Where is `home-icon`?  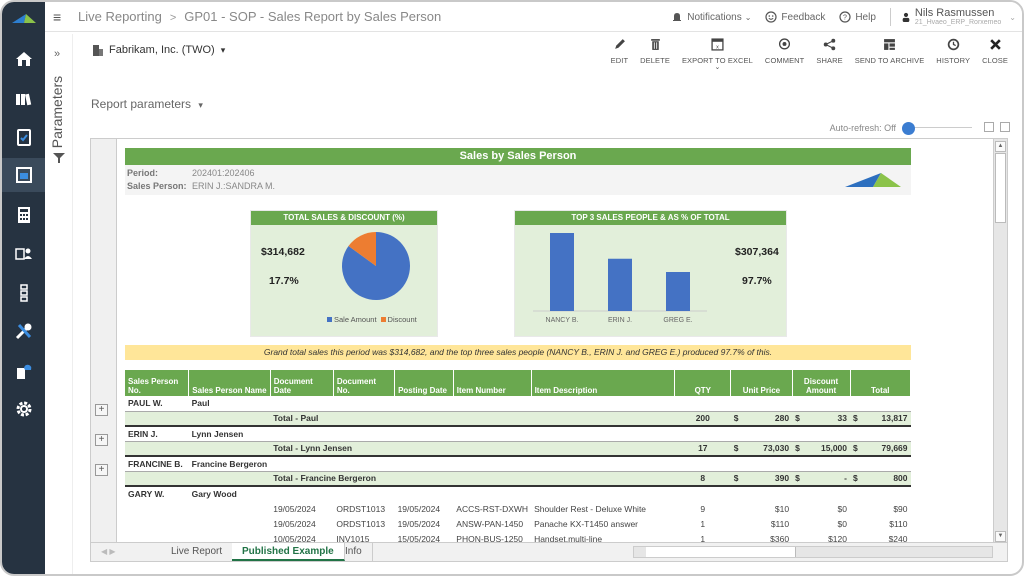
home-icon is located at coordinates (23, 59).